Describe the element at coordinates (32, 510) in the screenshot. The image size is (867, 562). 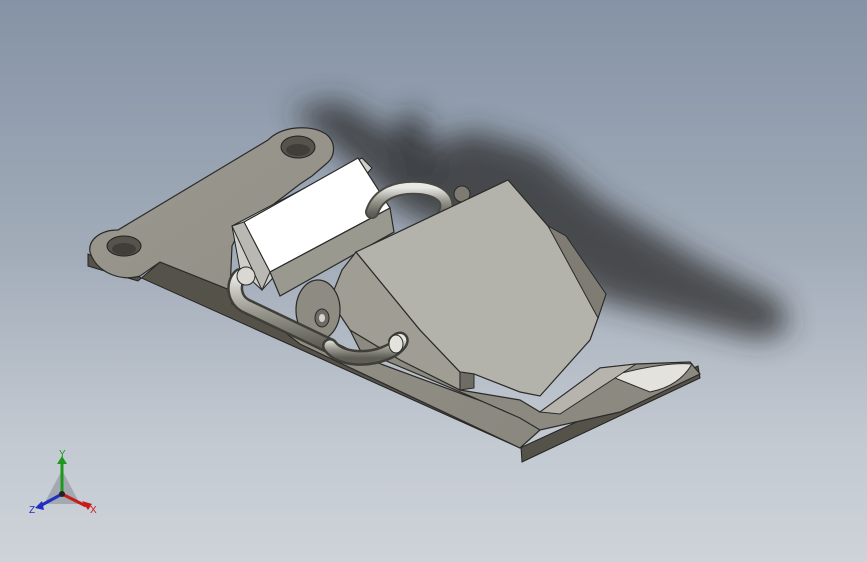
I see `axis-z-label: Z` at that location.